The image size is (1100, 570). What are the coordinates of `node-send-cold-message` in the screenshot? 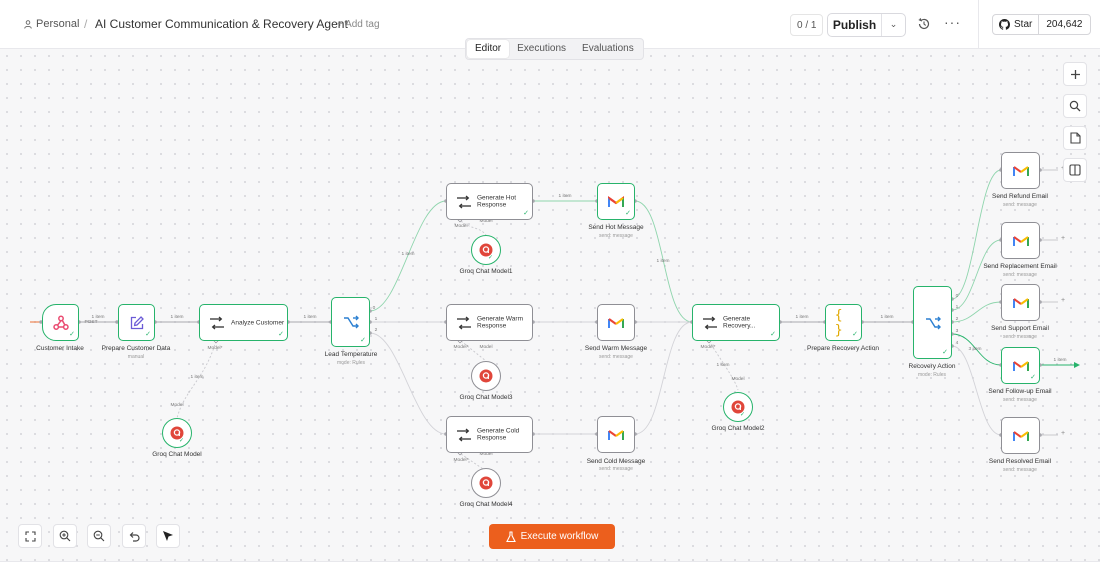 It's located at (616, 434).